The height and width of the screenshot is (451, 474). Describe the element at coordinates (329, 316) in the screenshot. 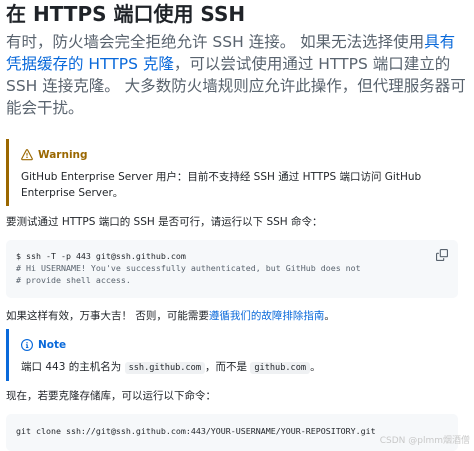

I see `troubleshoot-text-after: 。` at that location.